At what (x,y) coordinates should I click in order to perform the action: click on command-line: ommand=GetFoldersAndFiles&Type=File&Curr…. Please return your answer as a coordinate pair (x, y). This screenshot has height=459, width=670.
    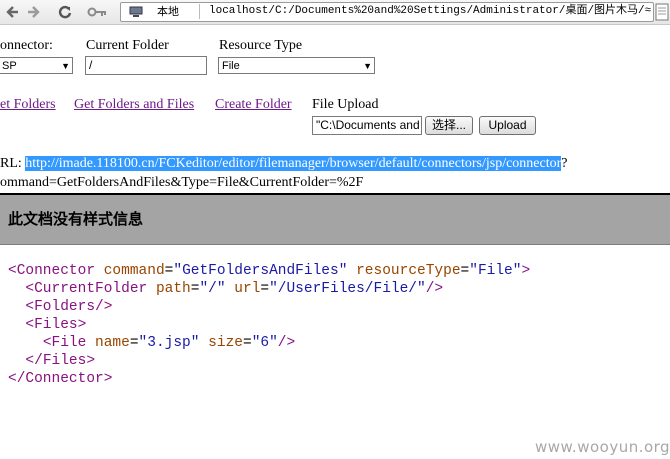
    Looking at the image, I should click on (182, 182).